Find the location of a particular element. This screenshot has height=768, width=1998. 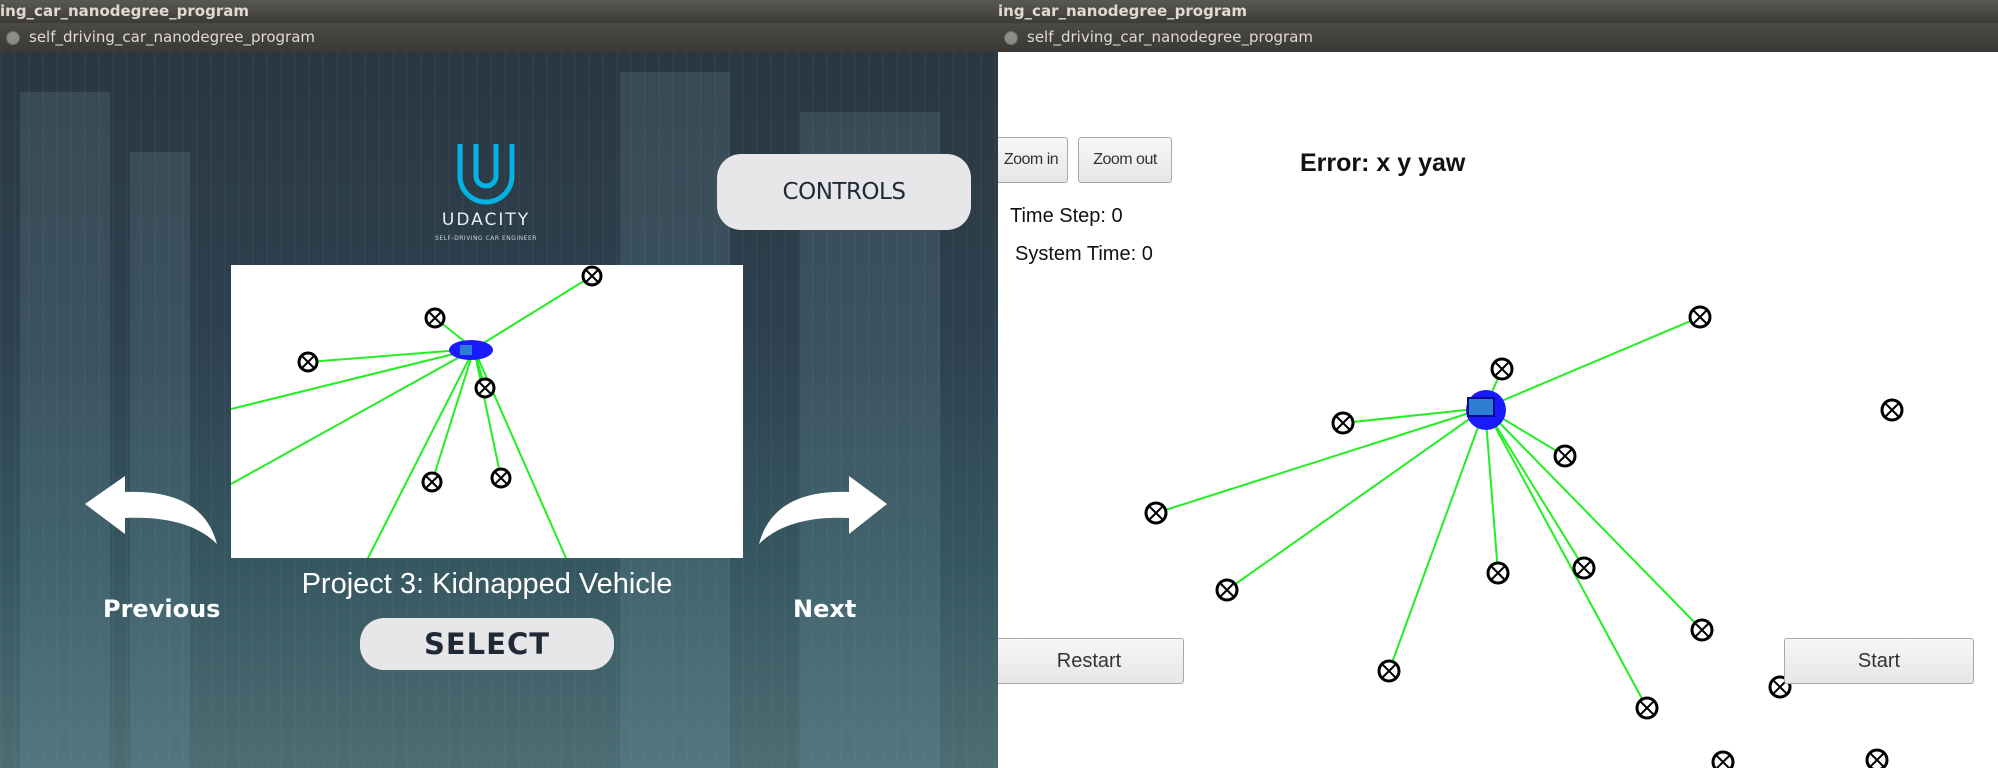

right-close-icon is located at coordinates (1011, 37).